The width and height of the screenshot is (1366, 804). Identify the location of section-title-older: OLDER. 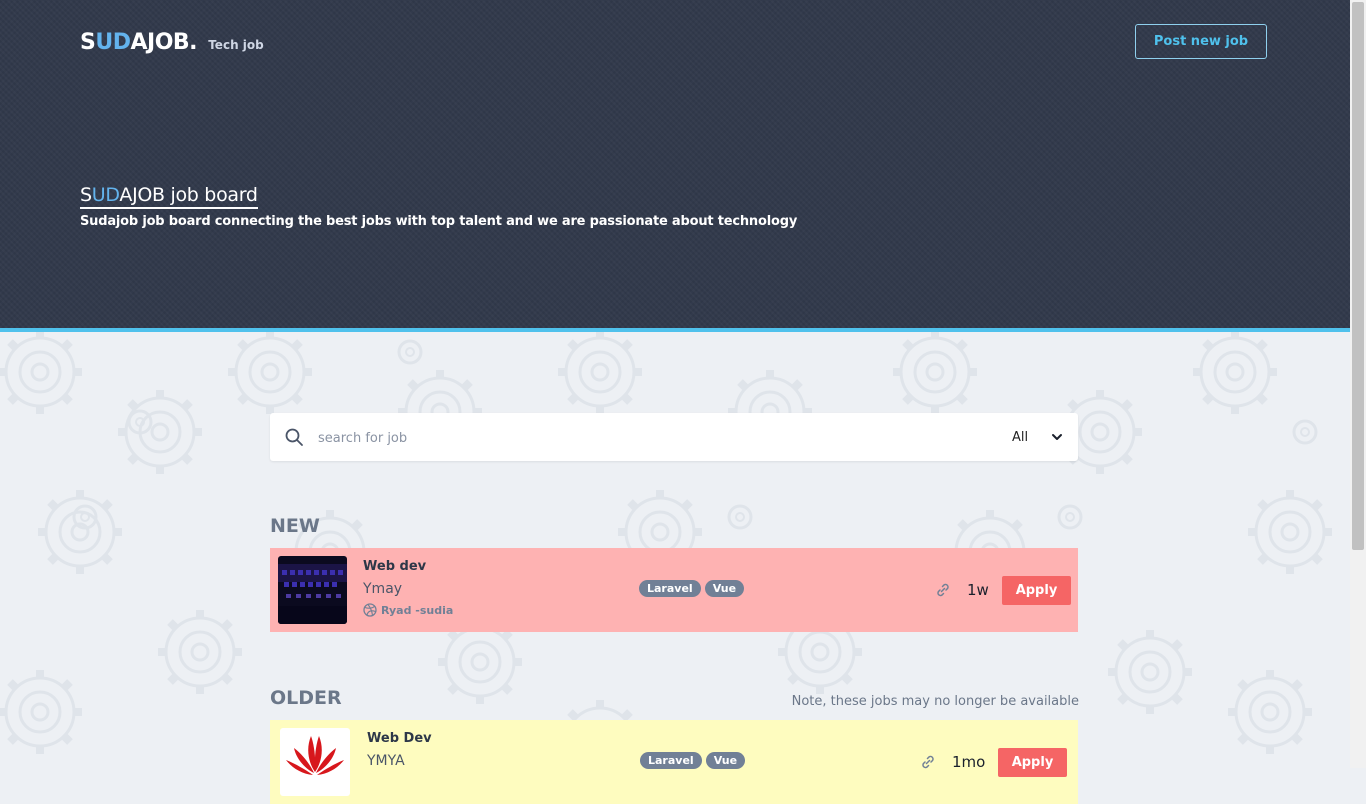
(306, 698).